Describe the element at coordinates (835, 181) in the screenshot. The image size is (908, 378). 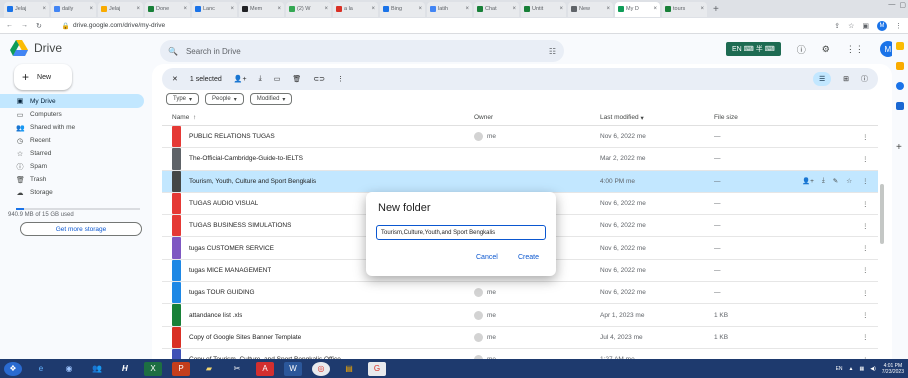
I see `rename-icon: ✎` at that location.